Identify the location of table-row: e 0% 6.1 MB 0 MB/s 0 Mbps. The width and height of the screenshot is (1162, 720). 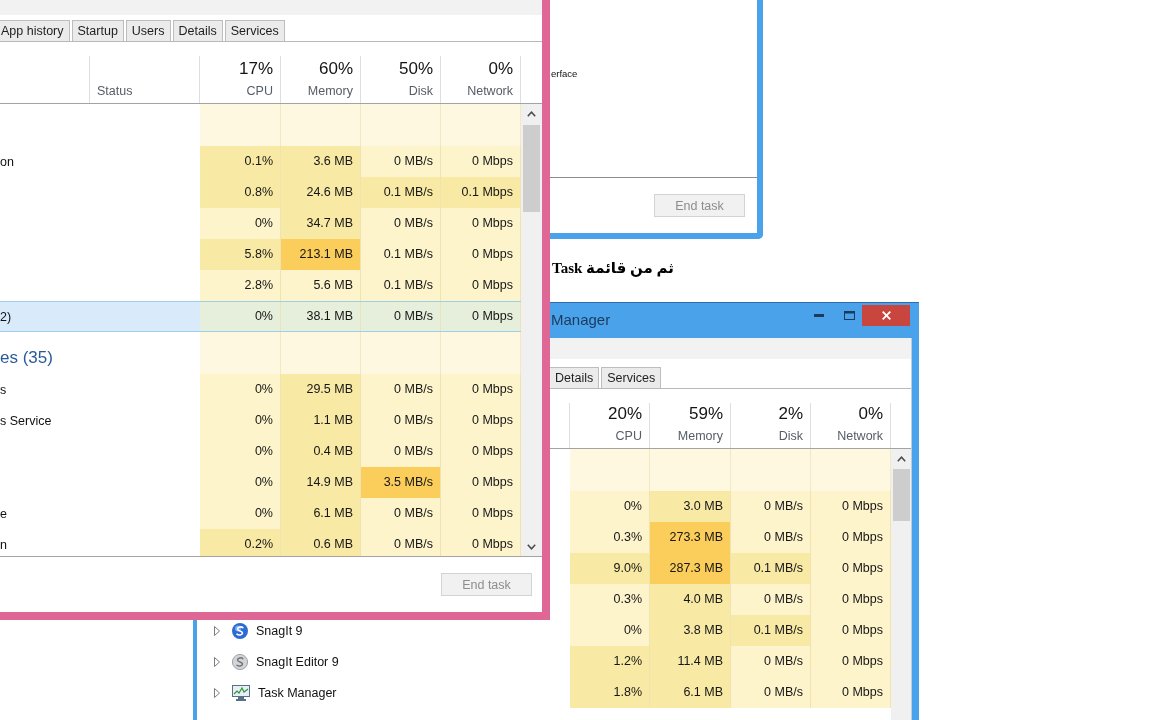
(260, 513).